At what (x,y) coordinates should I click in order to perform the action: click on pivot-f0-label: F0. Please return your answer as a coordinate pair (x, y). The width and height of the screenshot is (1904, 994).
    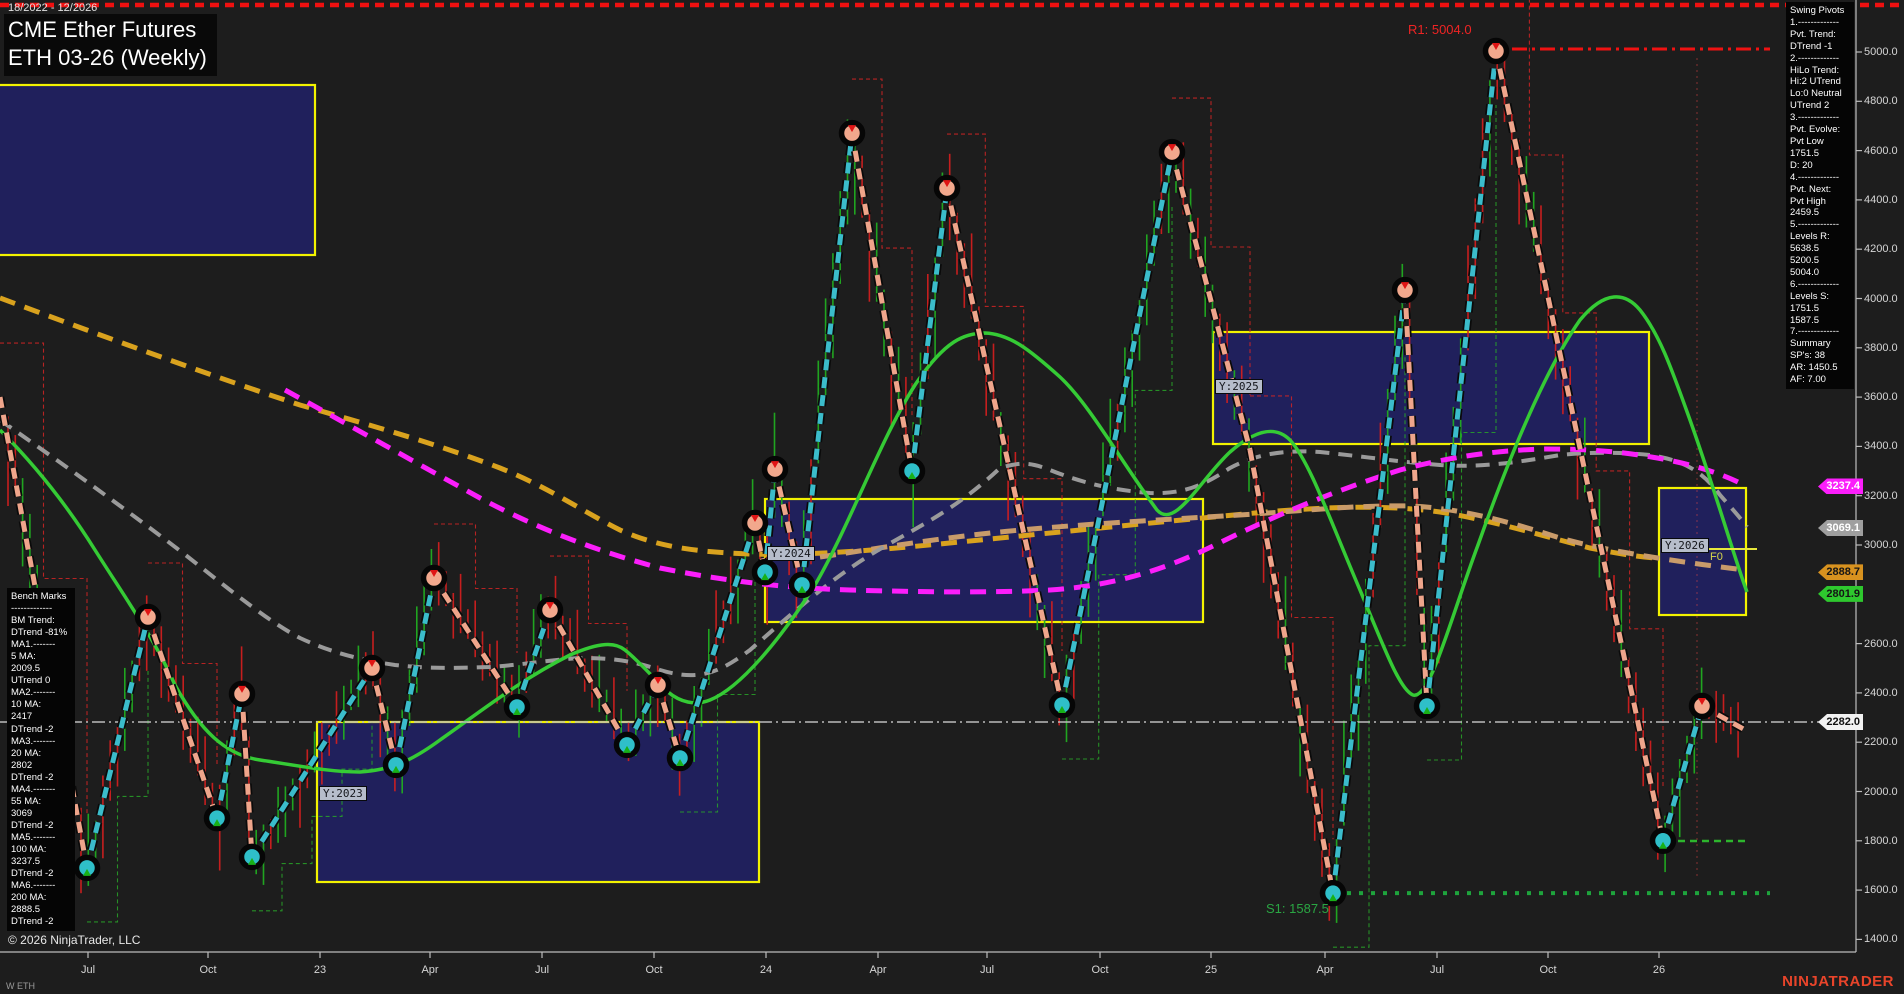
    Looking at the image, I should click on (1716, 557).